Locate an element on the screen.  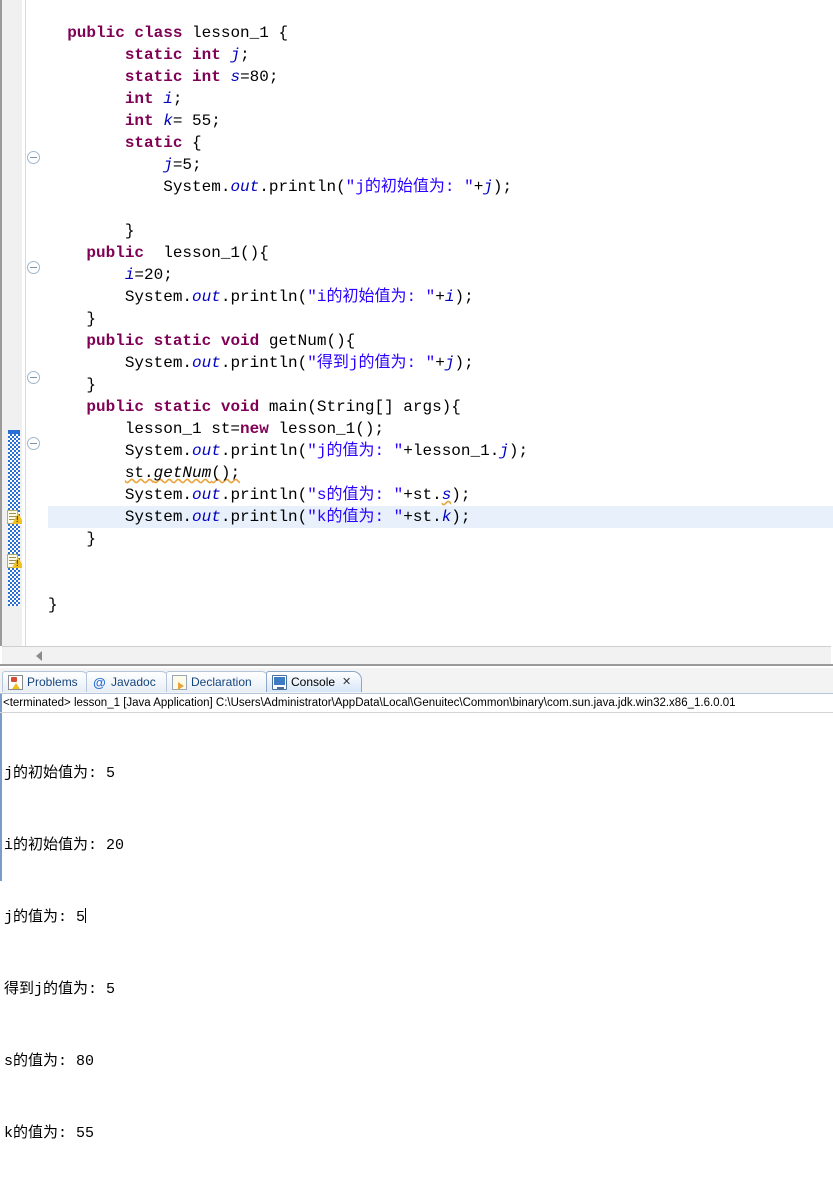
declaration-icon is located at coordinates (179, 682).